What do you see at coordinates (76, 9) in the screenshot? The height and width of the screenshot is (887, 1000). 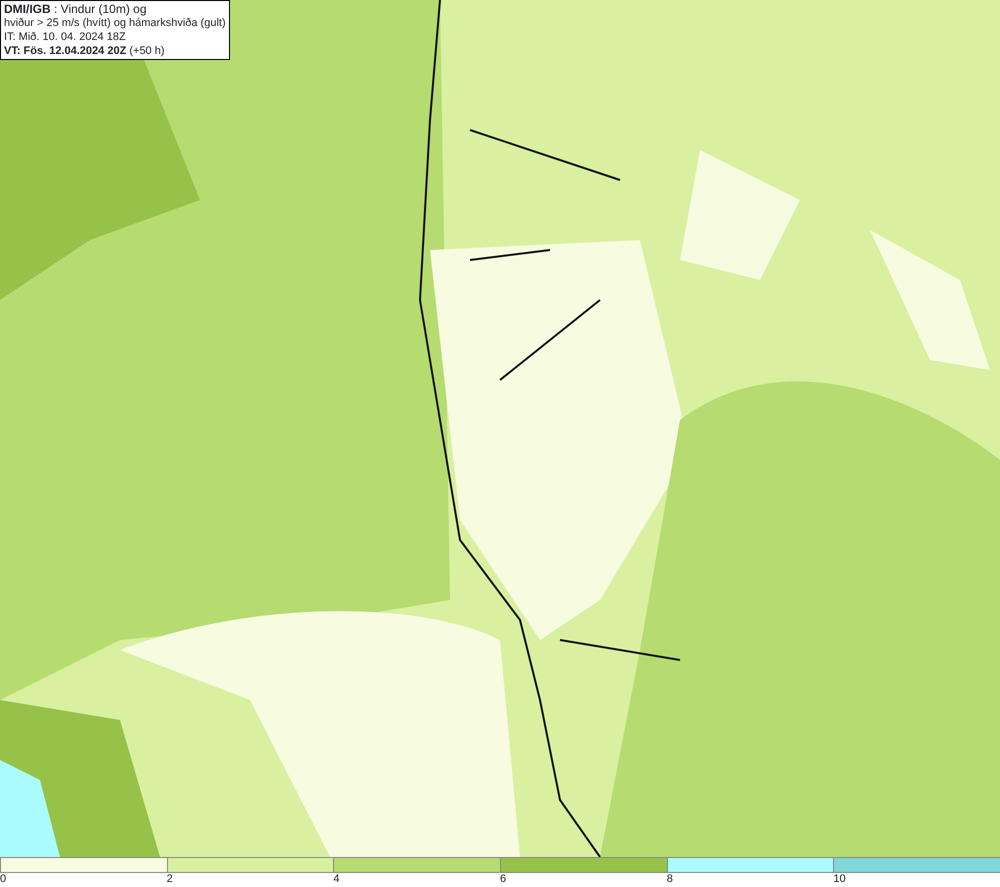 I see `title-line: DMI/IGB : Vindur (10m) og` at bounding box center [76, 9].